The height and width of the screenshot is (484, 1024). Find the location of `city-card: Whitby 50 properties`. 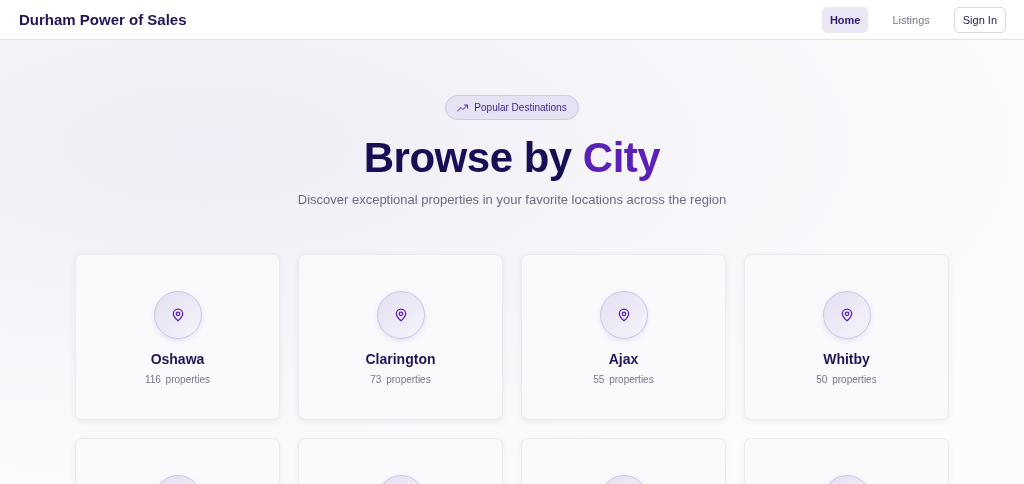

city-card: Whitby 50 properties is located at coordinates (846, 337).